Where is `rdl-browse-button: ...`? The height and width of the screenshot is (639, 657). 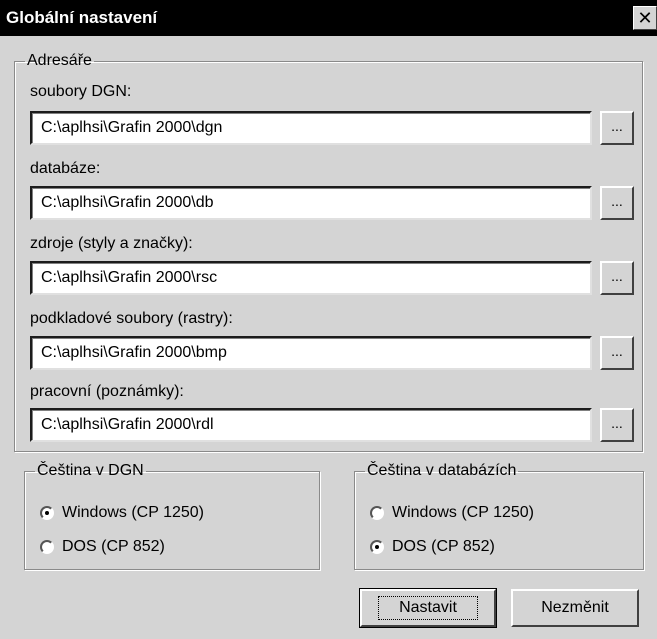 rdl-browse-button: ... is located at coordinates (617, 425).